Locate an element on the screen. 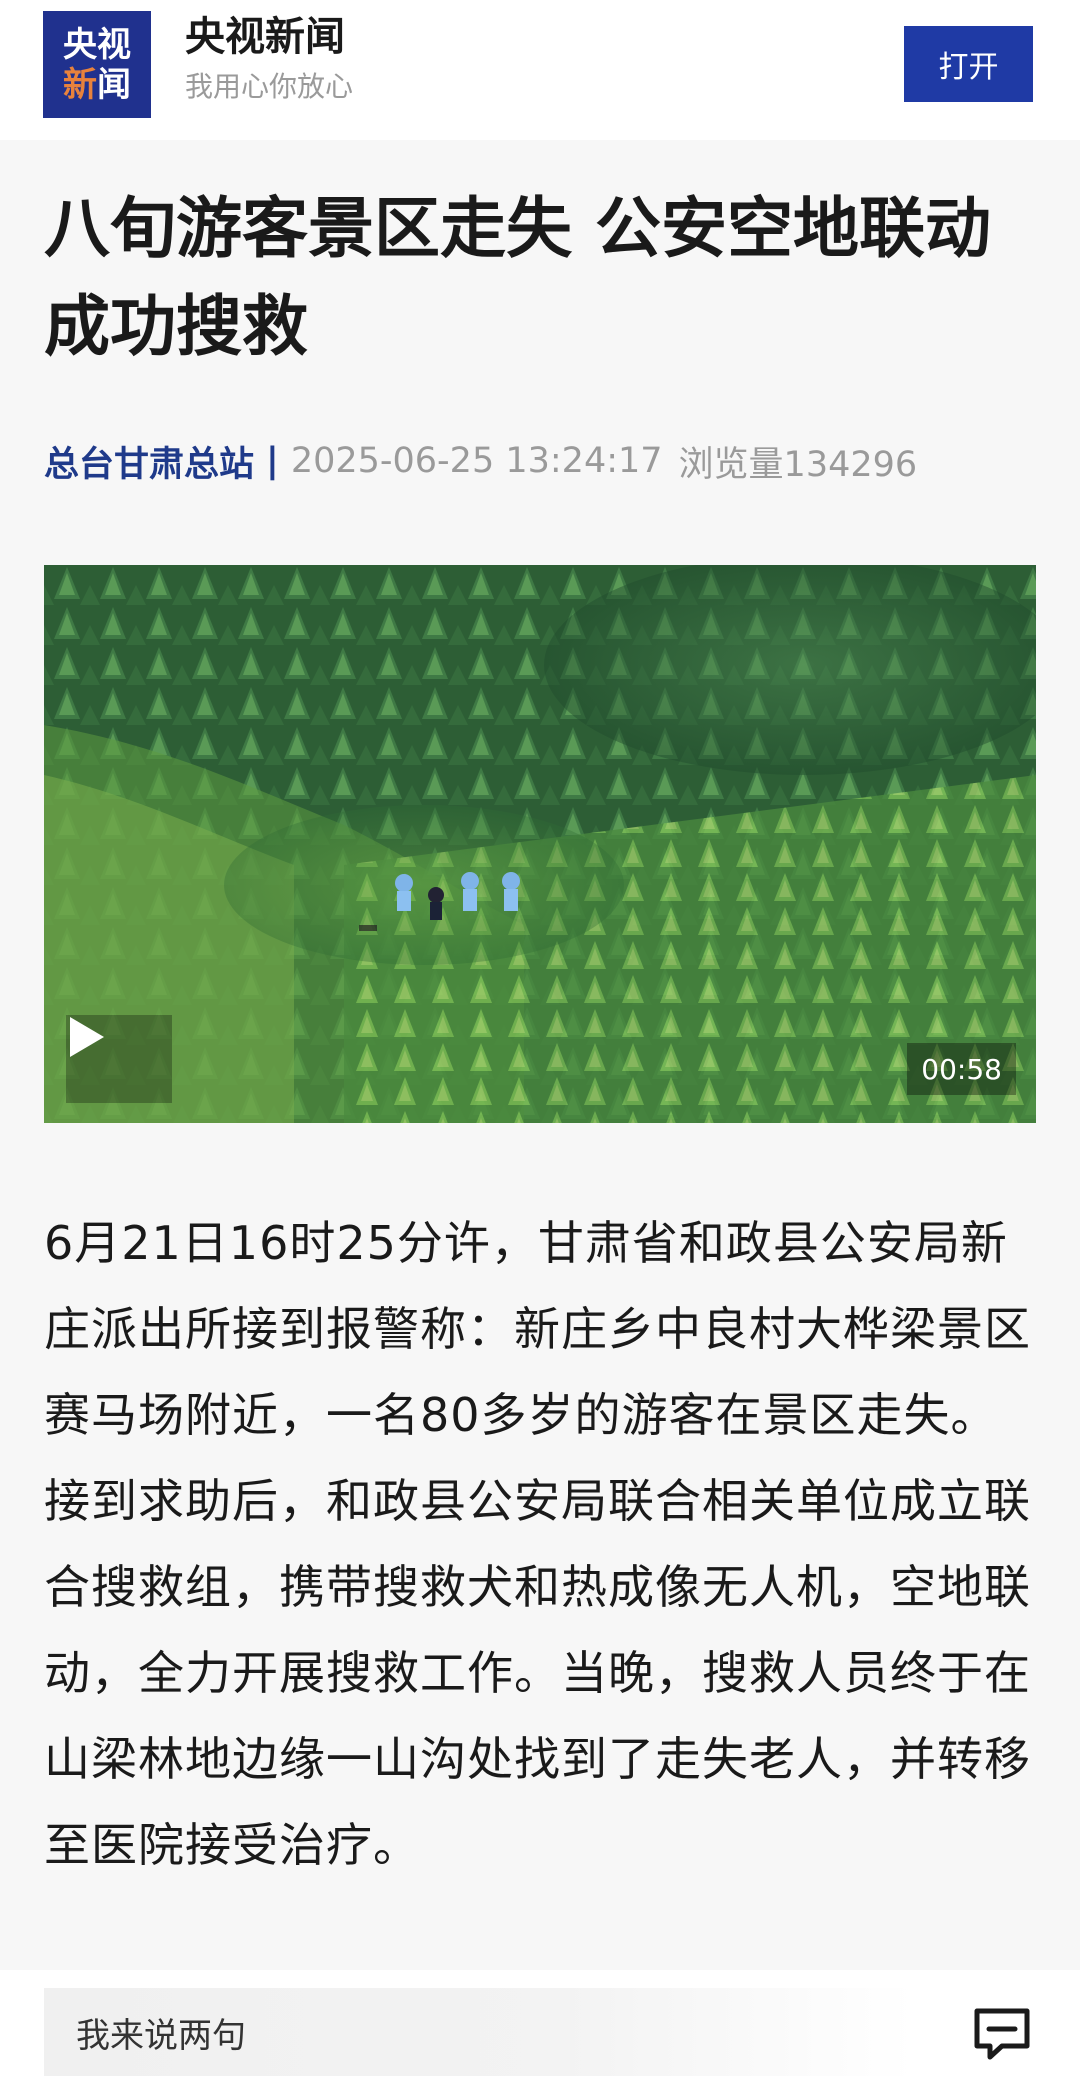  logo-line1: 央视 is located at coordinates (97, 44).